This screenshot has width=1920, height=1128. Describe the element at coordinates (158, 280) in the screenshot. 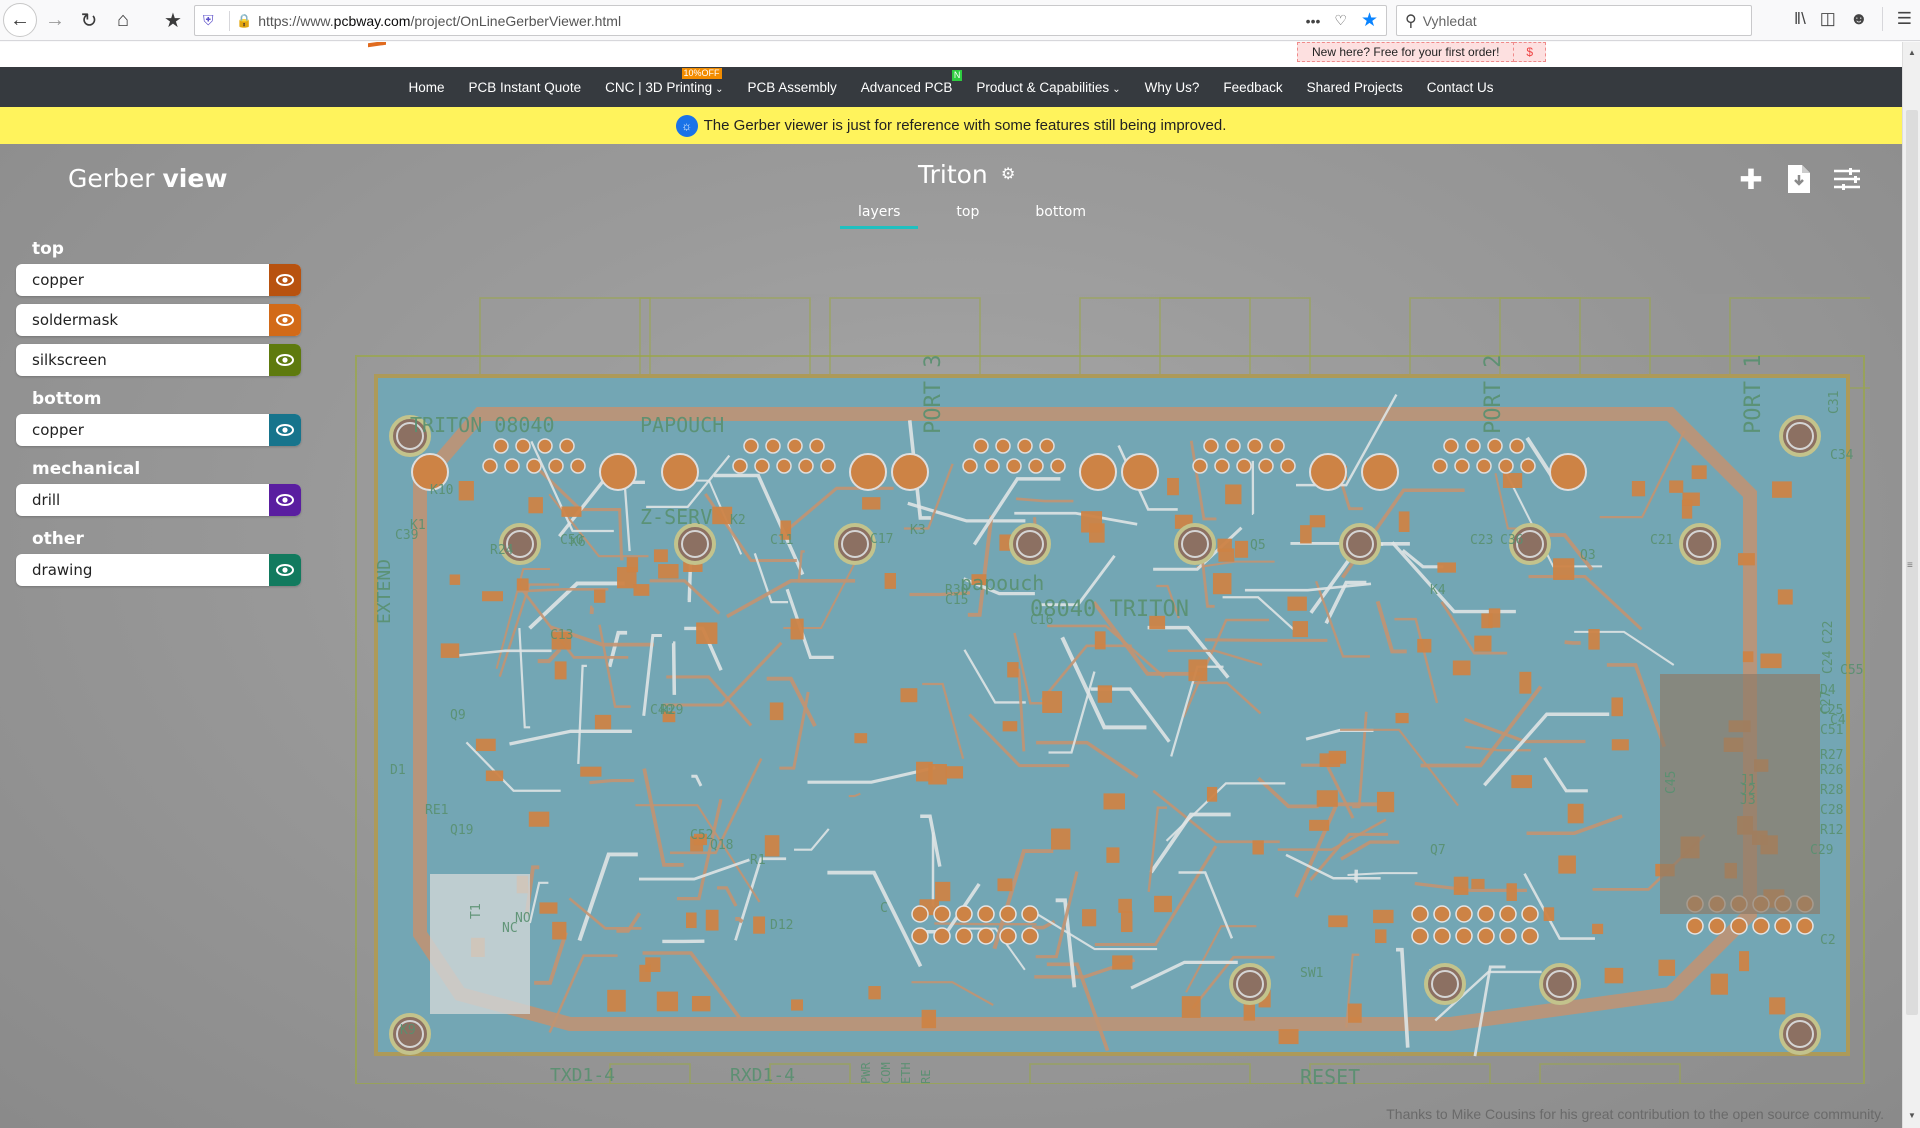

I see `layer-top-copper: copper` at that location.